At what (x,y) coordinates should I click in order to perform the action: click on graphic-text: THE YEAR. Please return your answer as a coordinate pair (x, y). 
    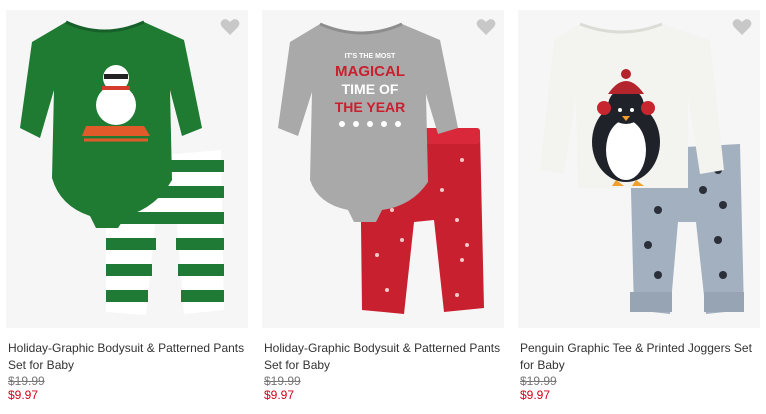
    Looking at the image, I should click on (370, 107).